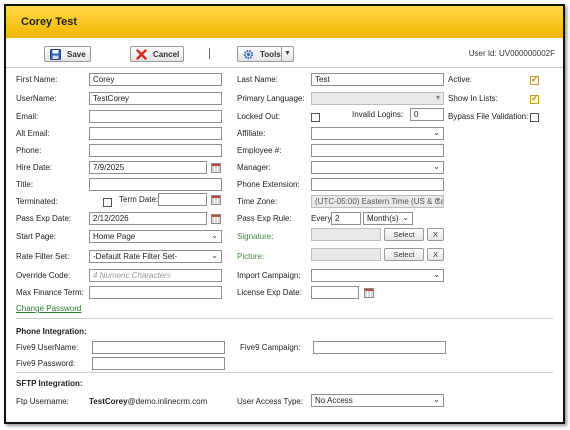 This screenshot has width=570, height=430. I want to click on phone-extension-label: Phone Extension:, so click(268, 184).